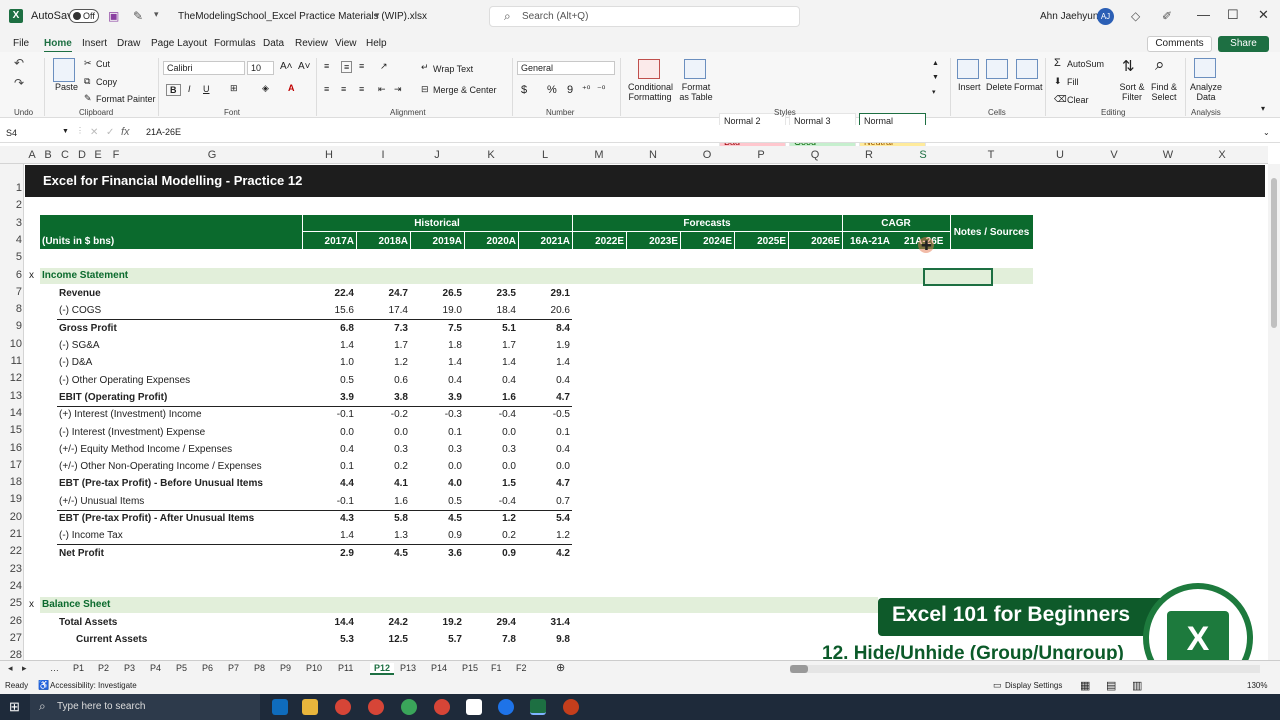 This screenshot has height=720, width=1280. What do you see at coordinates (311, 43) in the screenshot?
I see `menu-review: Review` at bounding box center [311, 43].